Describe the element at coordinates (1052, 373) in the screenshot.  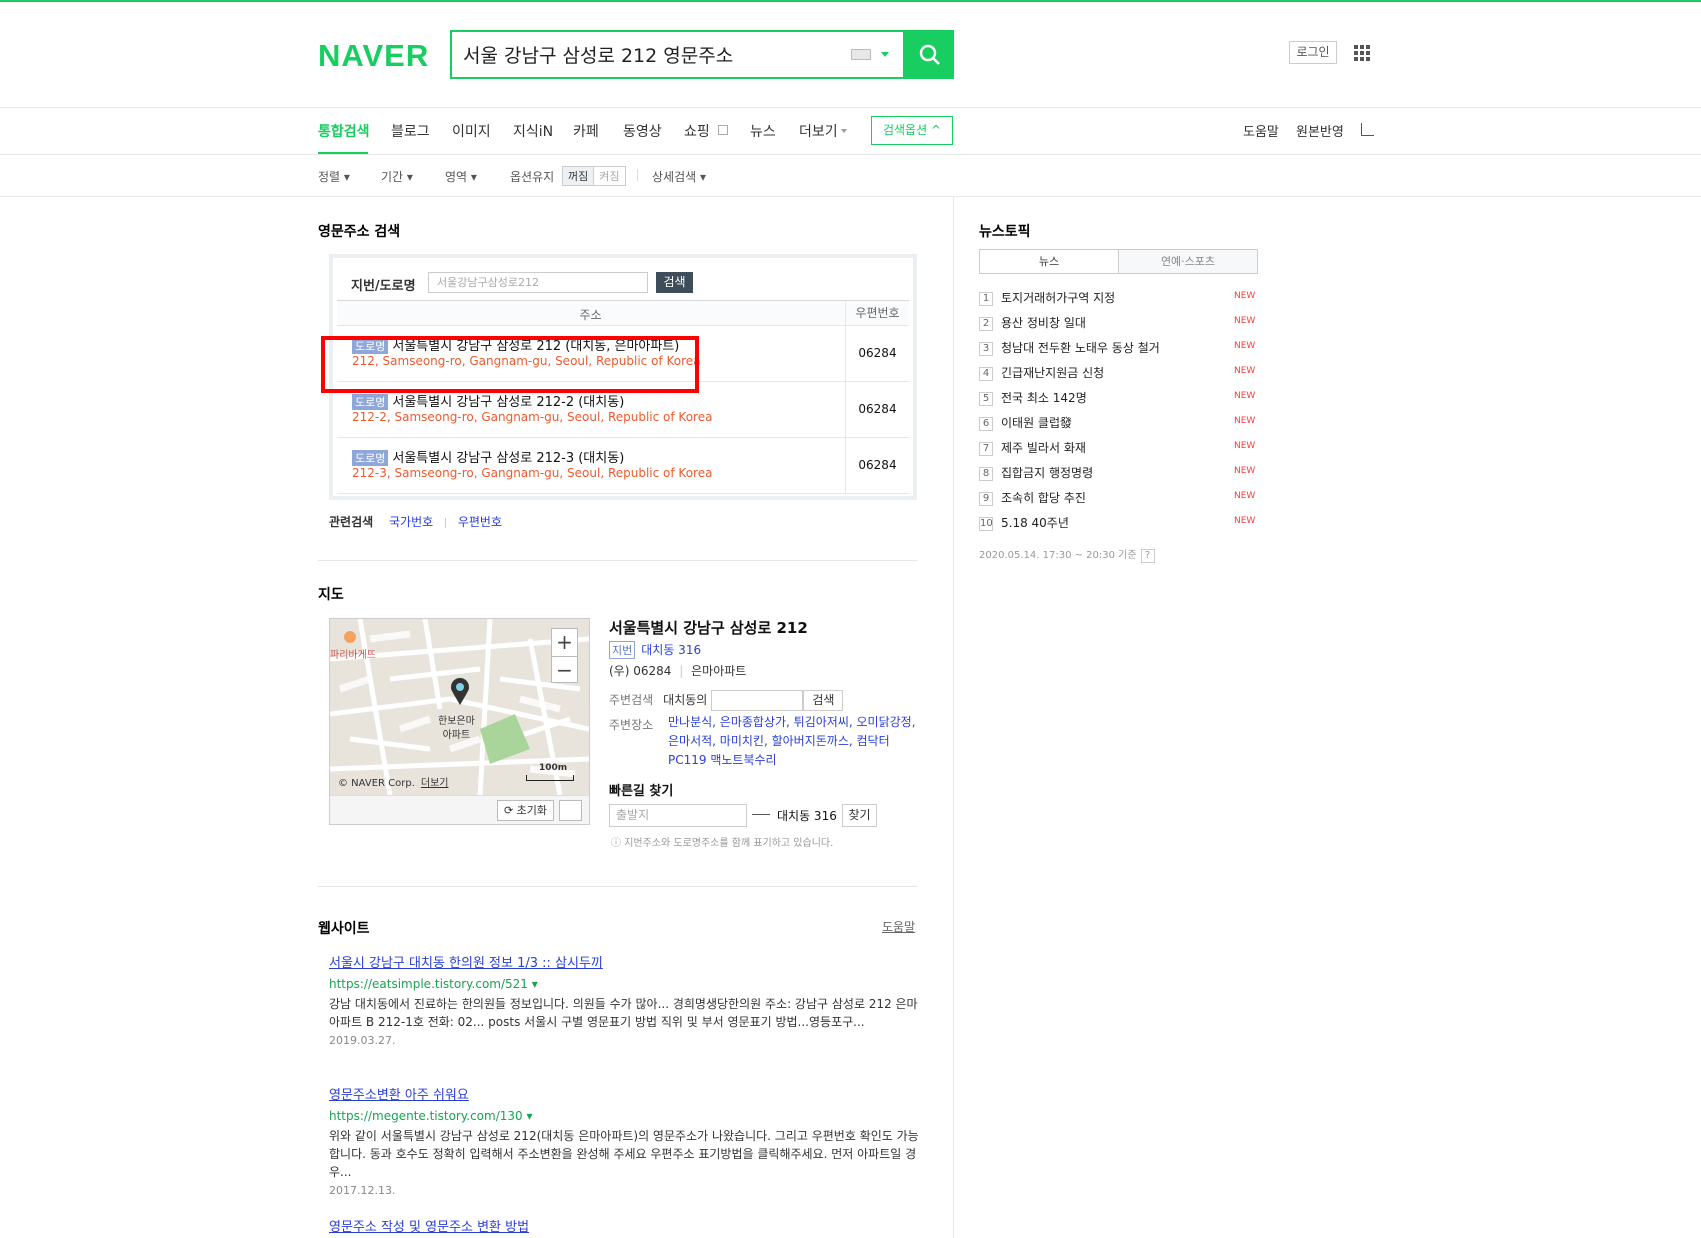
I see `topic-text: 긴급재난지원금 신청` at that location.